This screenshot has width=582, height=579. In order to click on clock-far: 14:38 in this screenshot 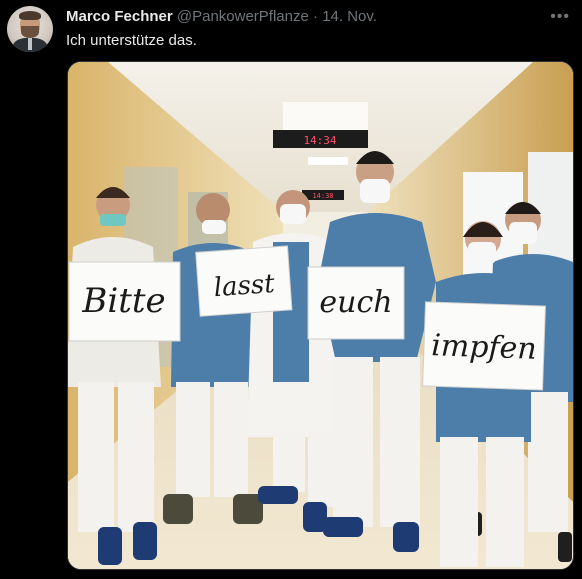, I will do `click(322, 196)`.